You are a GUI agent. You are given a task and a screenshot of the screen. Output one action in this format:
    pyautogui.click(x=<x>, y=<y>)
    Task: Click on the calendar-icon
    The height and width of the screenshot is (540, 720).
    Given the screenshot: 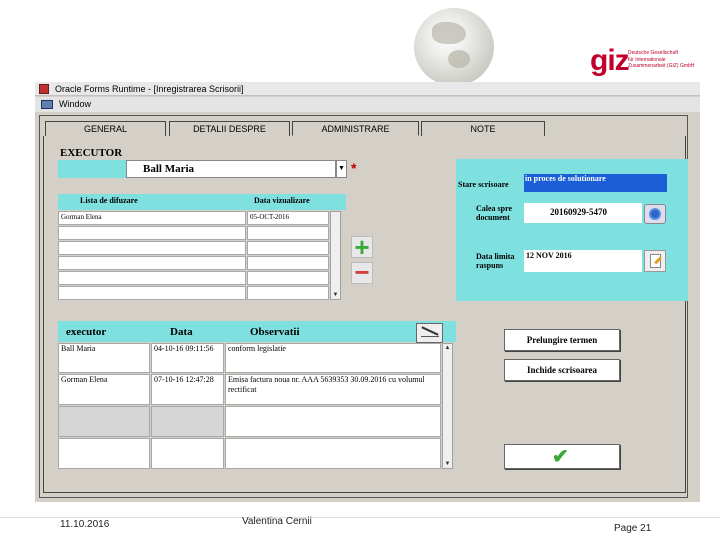 What is the action you would take?
    pyautogui.click(x=655, y=261)
    